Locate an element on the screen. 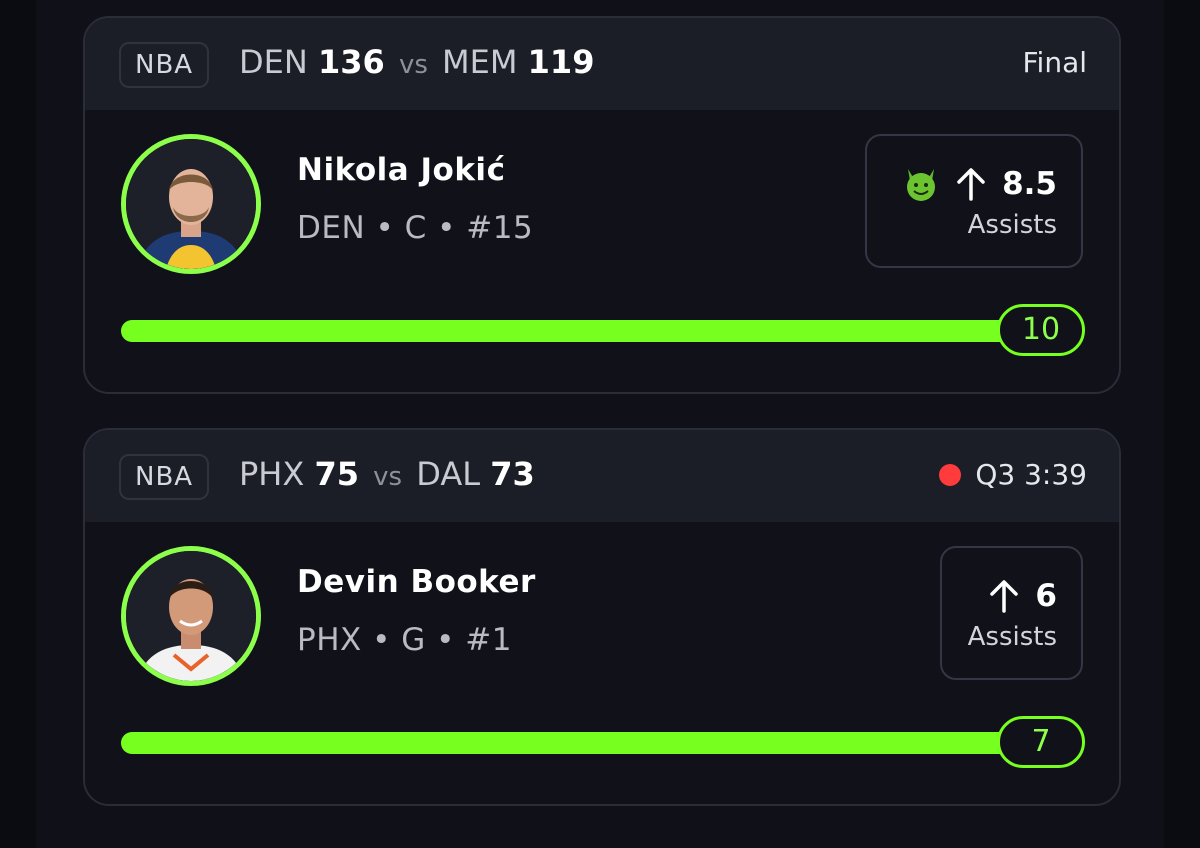  away-team: DAL is located at coordinates (448, 474).